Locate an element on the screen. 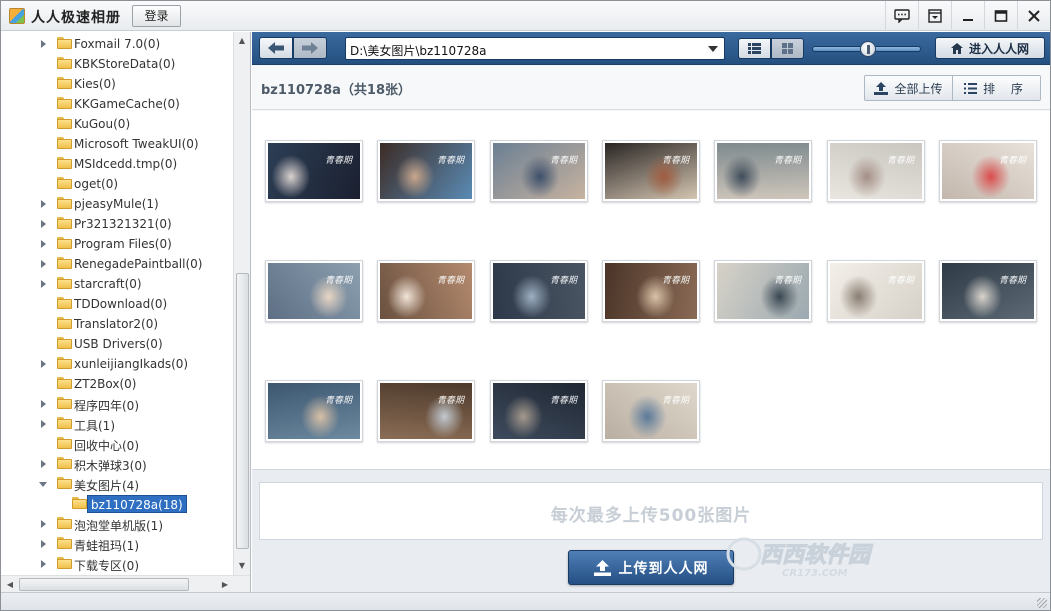 The image size is (1051, 611). minimize-icon is located at coordinates (967, 16).